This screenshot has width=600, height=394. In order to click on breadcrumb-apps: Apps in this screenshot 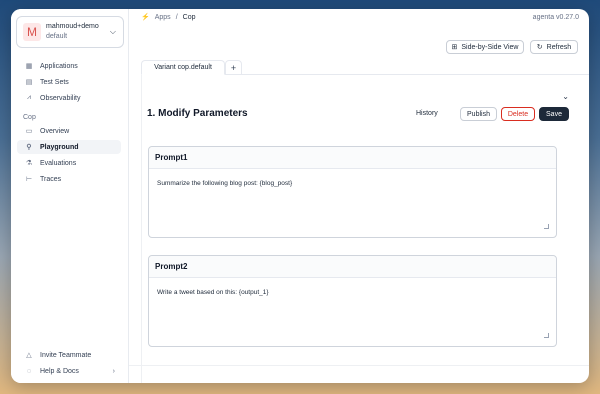, I will do `click(163, 17)`.